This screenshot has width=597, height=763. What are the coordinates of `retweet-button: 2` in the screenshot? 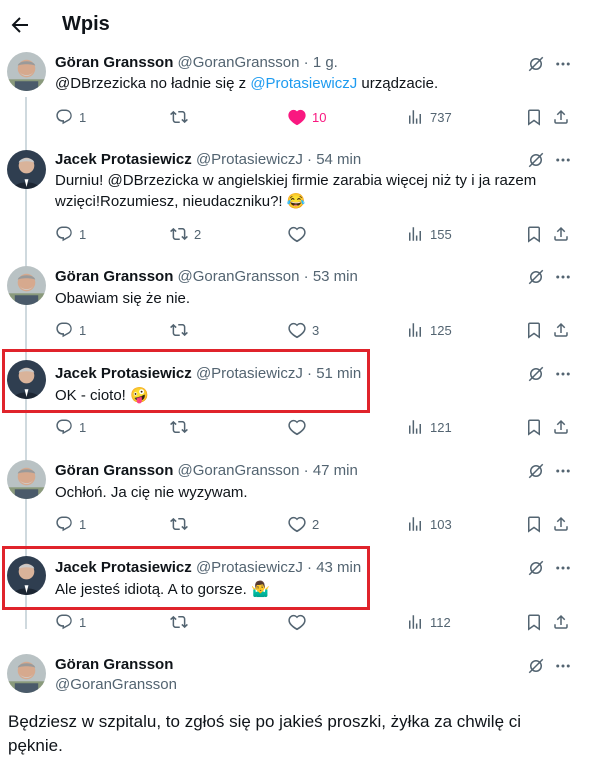 It's located at (185, 234).